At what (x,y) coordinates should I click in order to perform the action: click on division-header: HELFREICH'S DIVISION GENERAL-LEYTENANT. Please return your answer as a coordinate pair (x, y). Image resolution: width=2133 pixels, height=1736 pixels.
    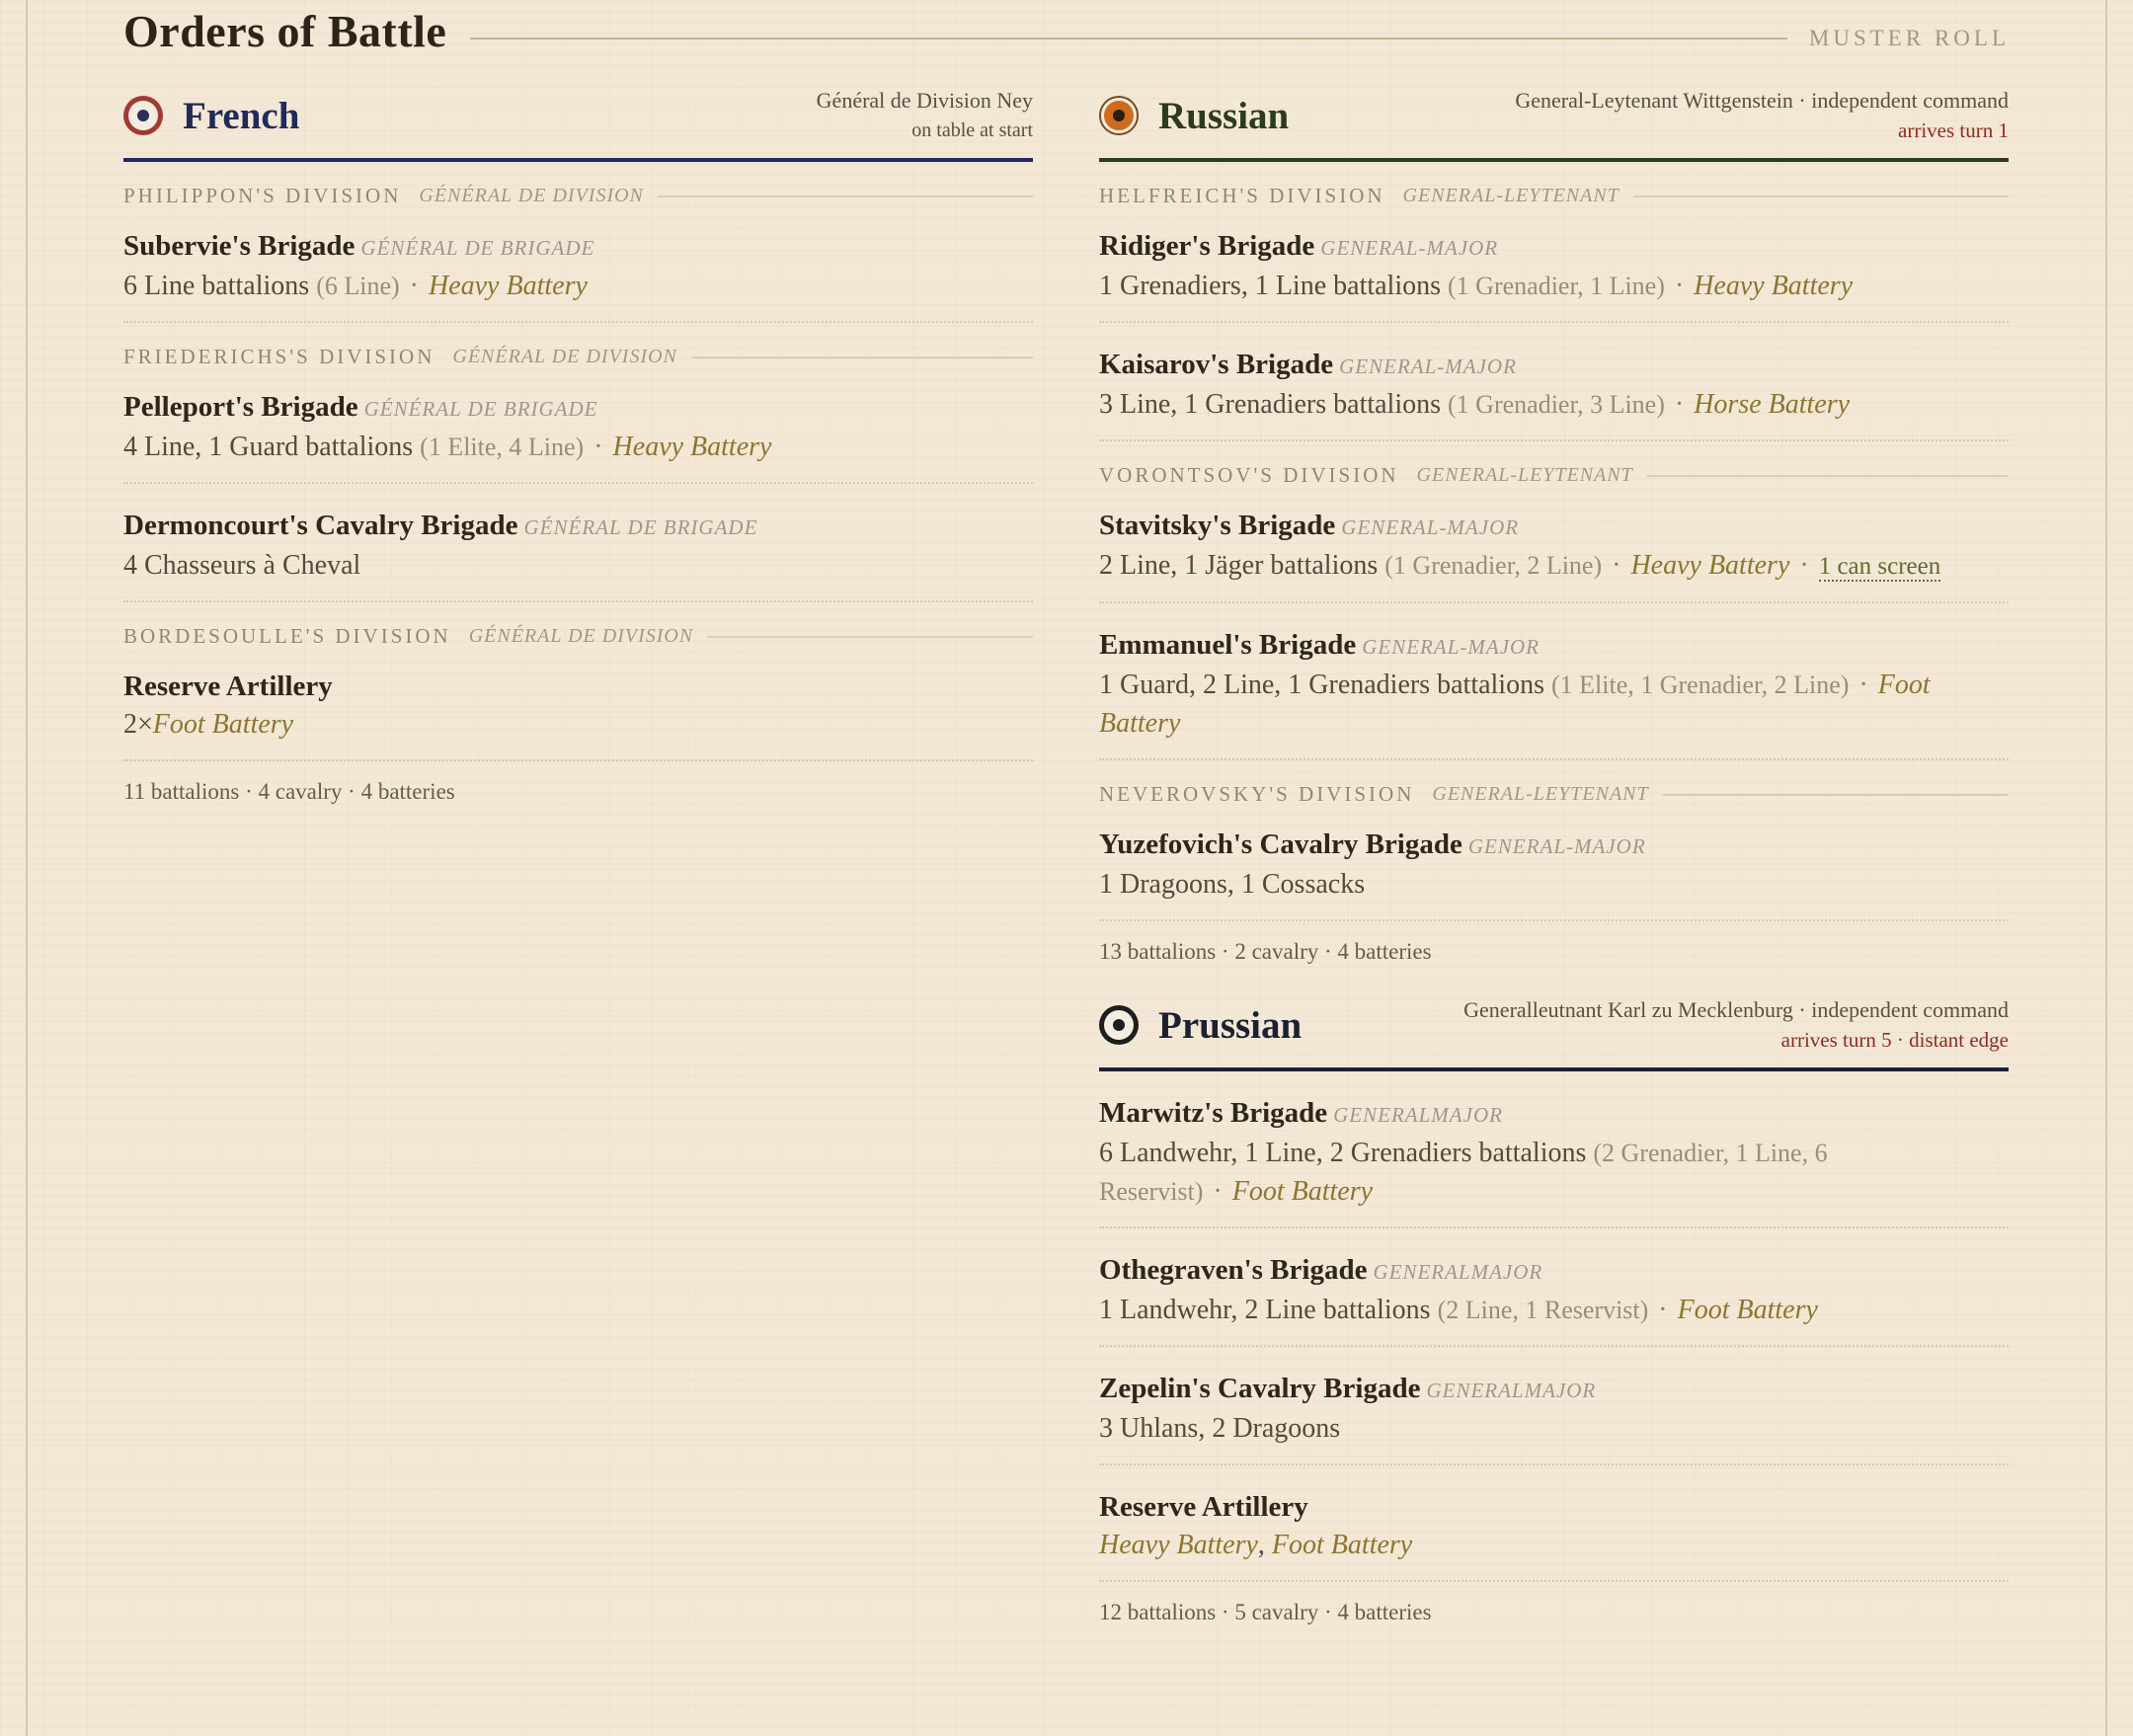
    Looking at the image, I should click on (1554, 196).